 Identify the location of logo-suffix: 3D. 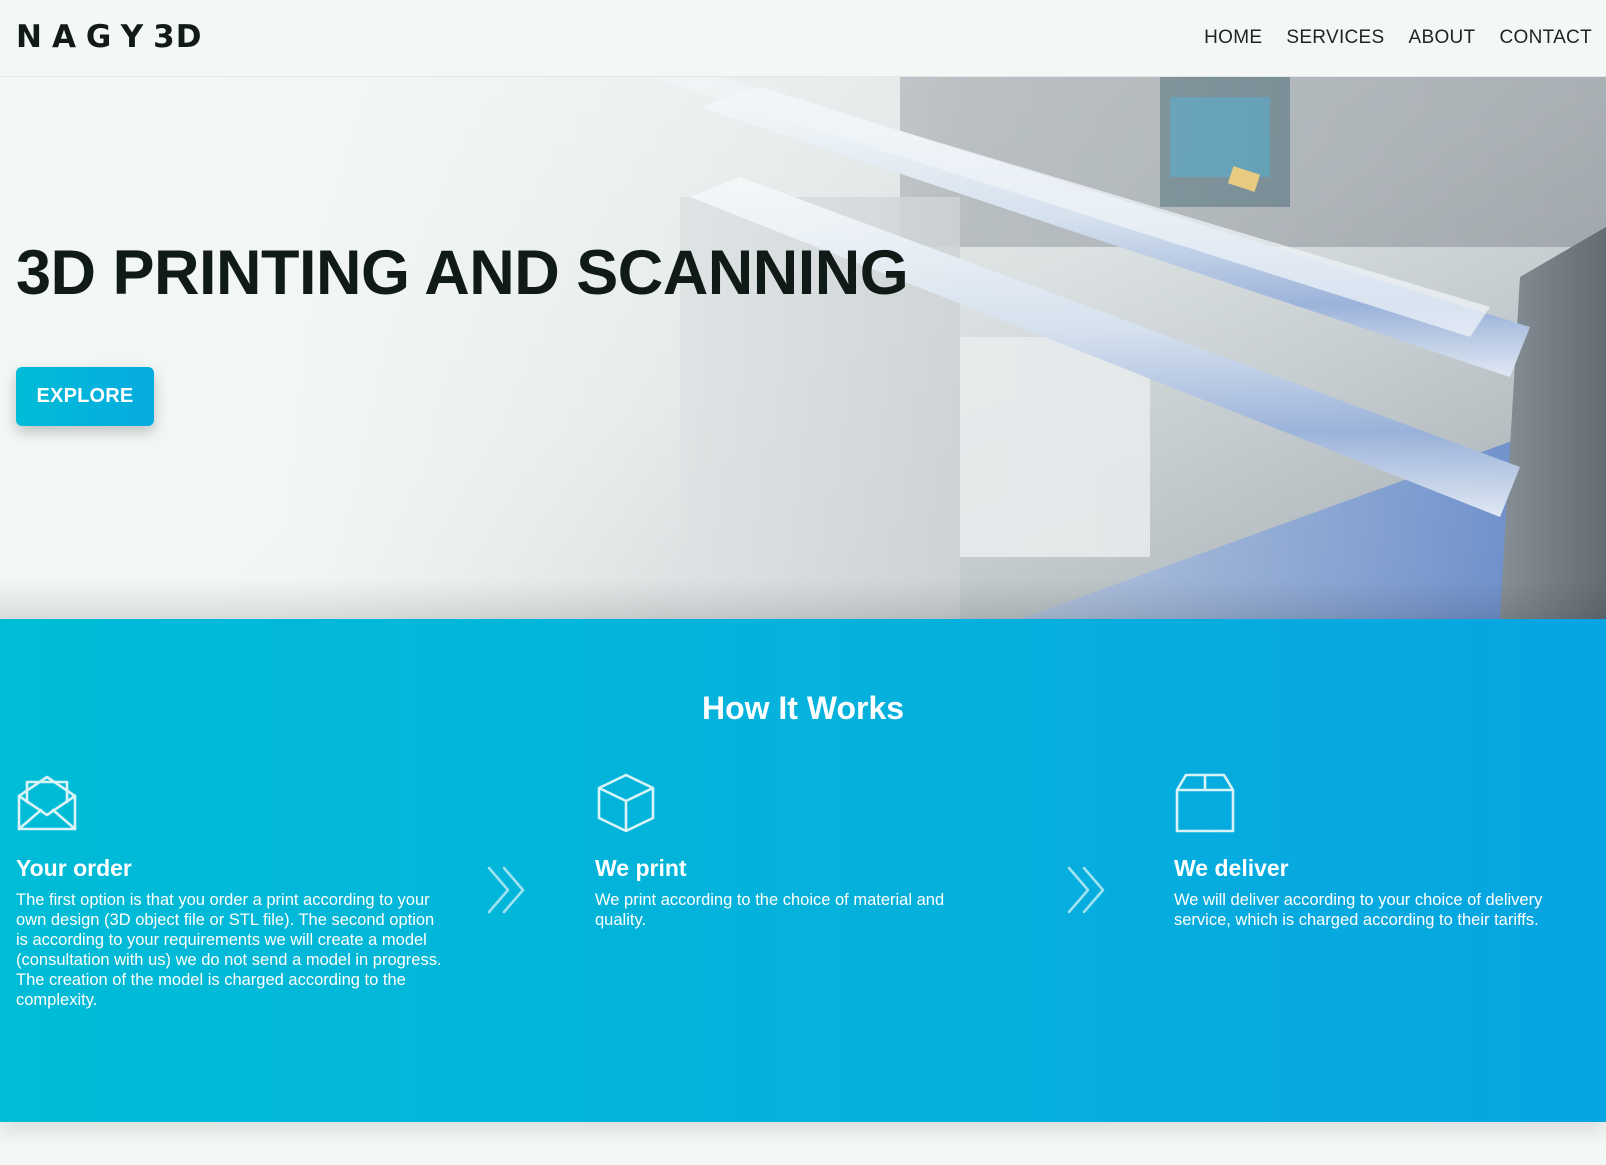
(178, 37).